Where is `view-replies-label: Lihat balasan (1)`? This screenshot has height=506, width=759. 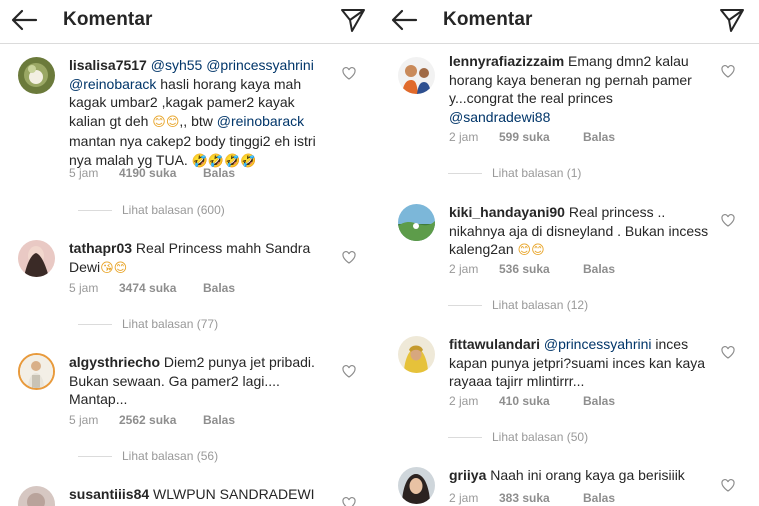 view-replies-label: Lihat balasan (1) is located at coordinates (537, 173).